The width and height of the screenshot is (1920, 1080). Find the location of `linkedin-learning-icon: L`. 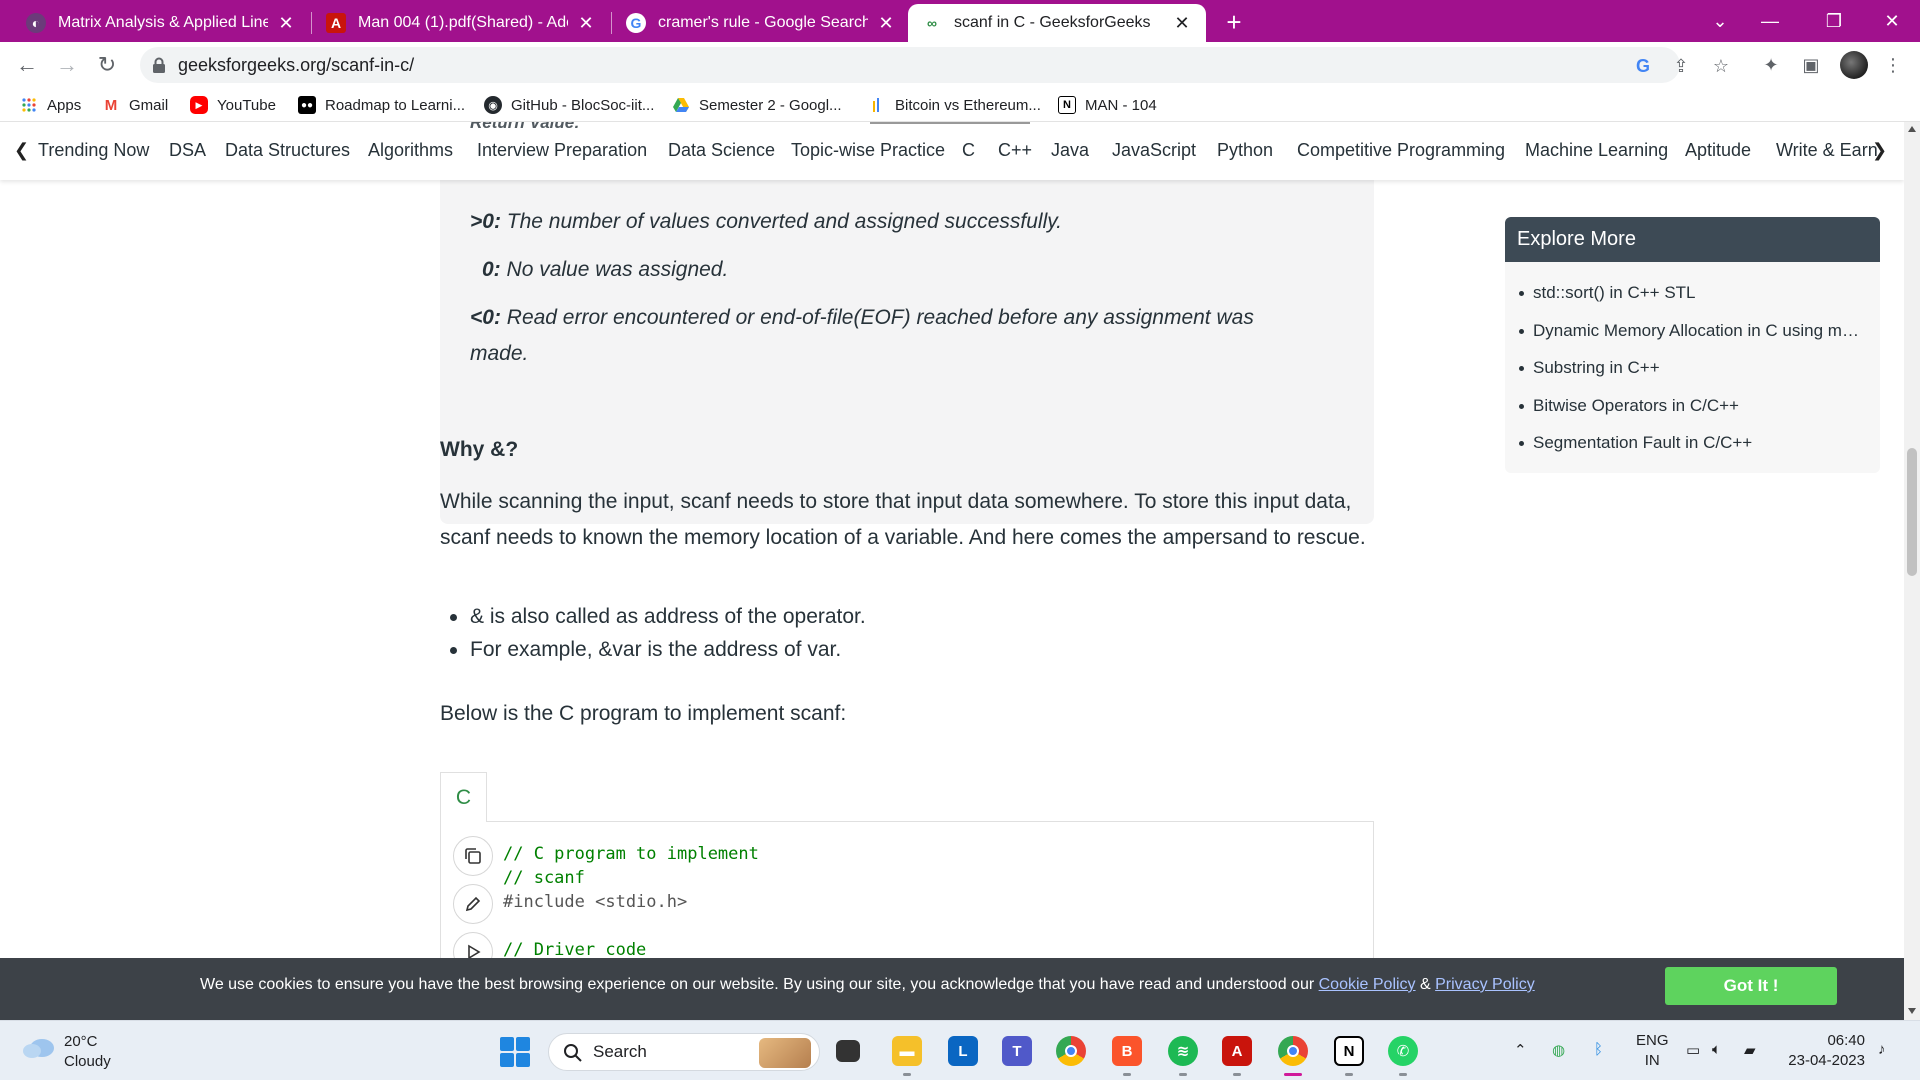

linkedin-learning-icon: L is located at coordinates (963, 1051).